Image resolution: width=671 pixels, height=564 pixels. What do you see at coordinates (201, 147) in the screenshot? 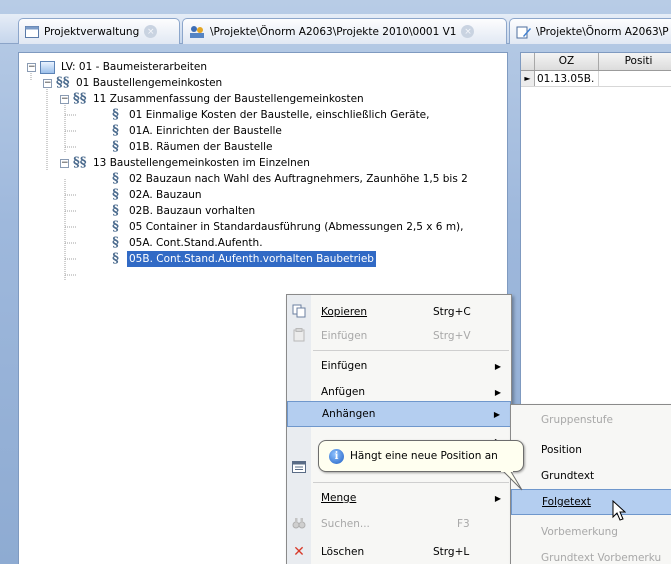
I see `tree-node-label: 01B. Räumen der Baustelle` at bounding box center [201, 147].